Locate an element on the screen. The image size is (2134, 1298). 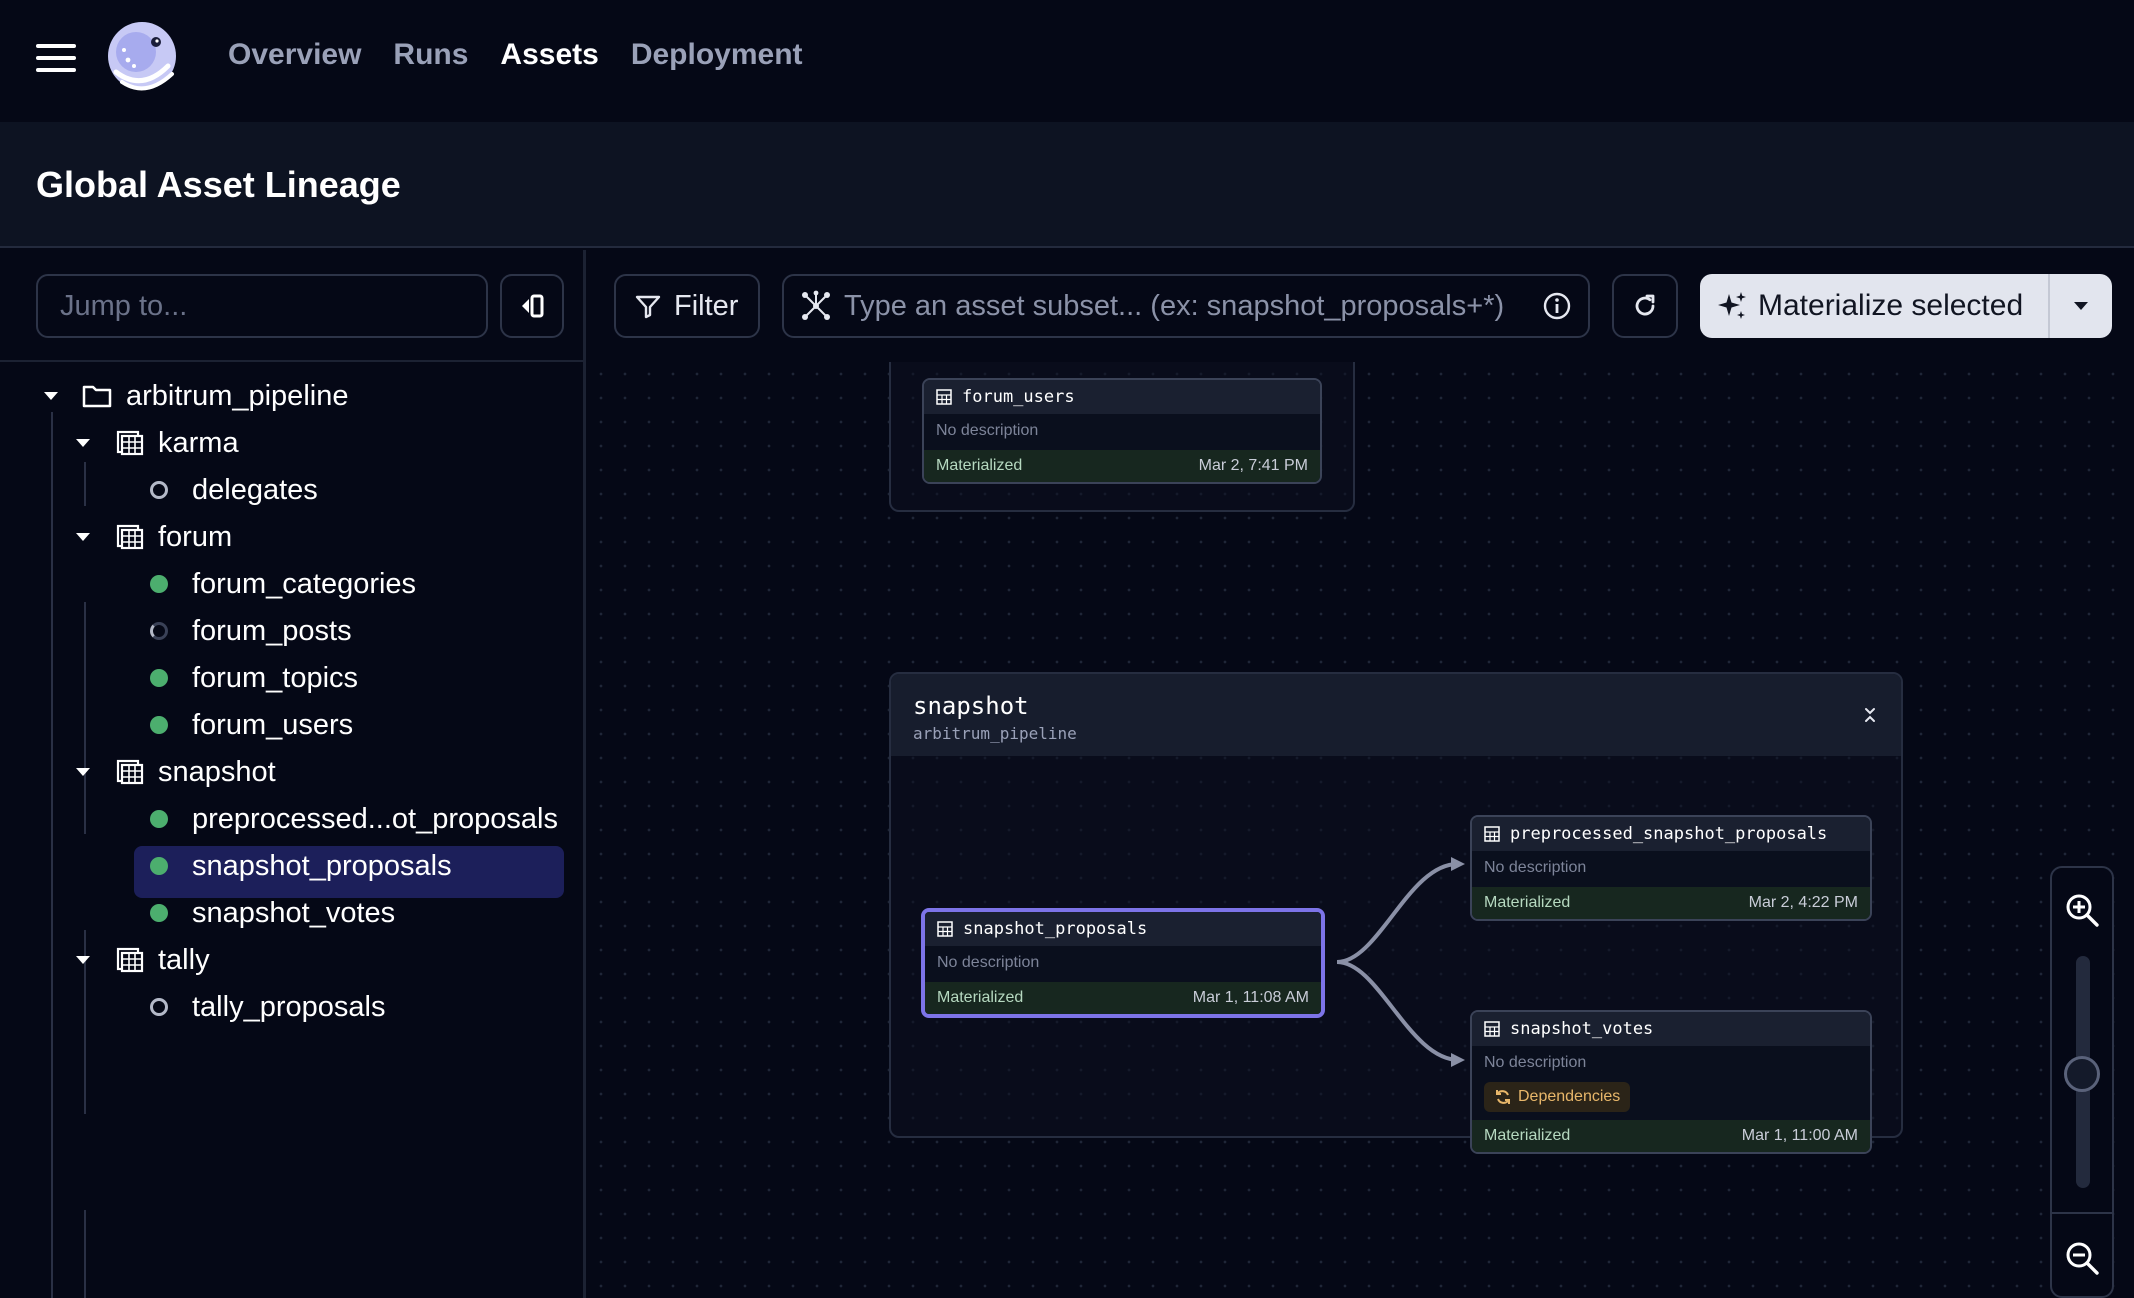
zoom-in-button is located at coordinates (2082, 910).